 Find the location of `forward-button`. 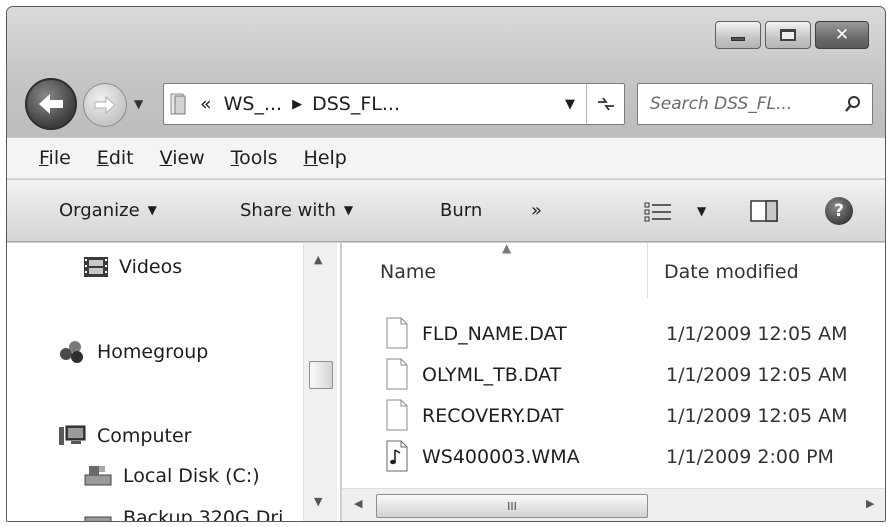

forward-button is located at coordinates (105, 105).